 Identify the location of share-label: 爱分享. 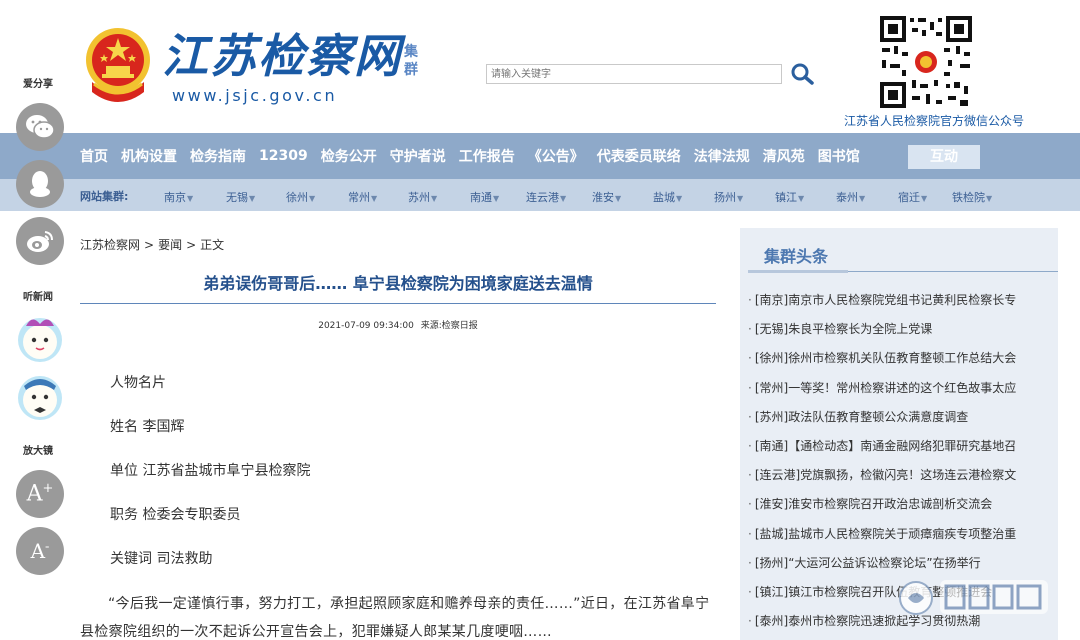
(38, 84).